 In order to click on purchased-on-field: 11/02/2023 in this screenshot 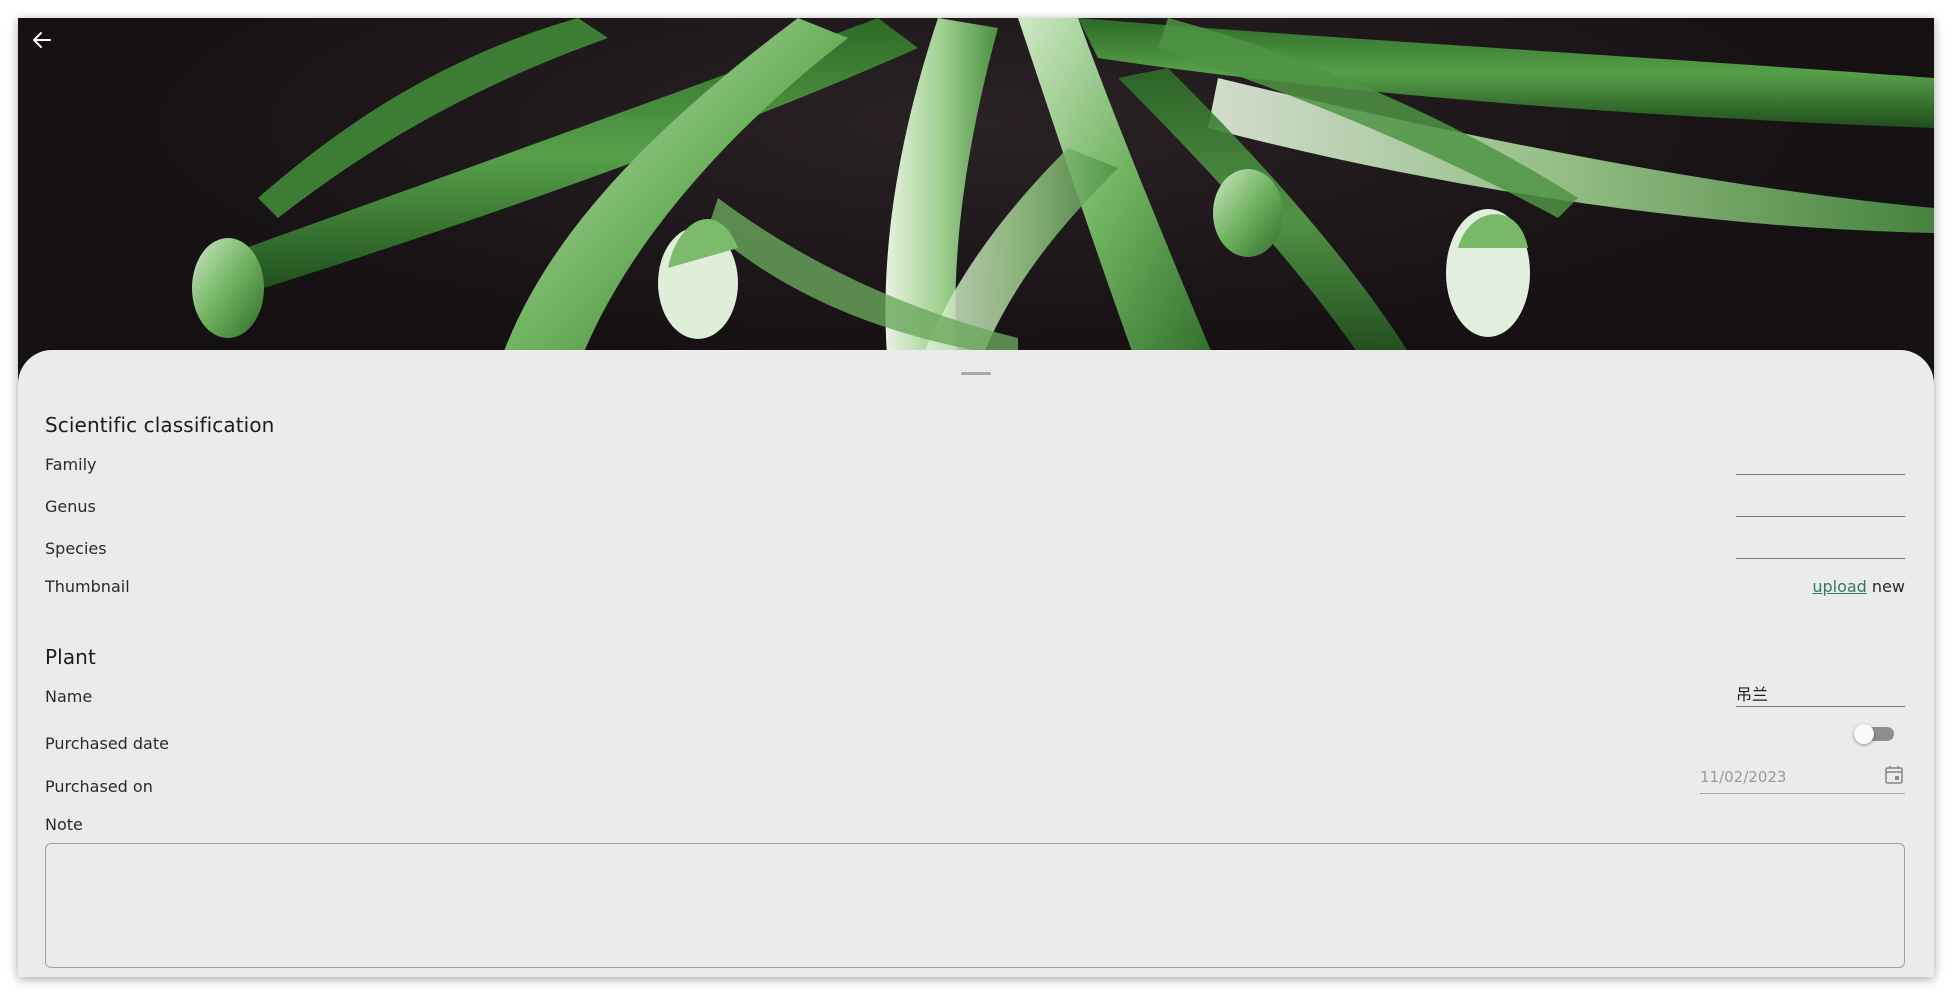, I will do `click(1802, 778)`.